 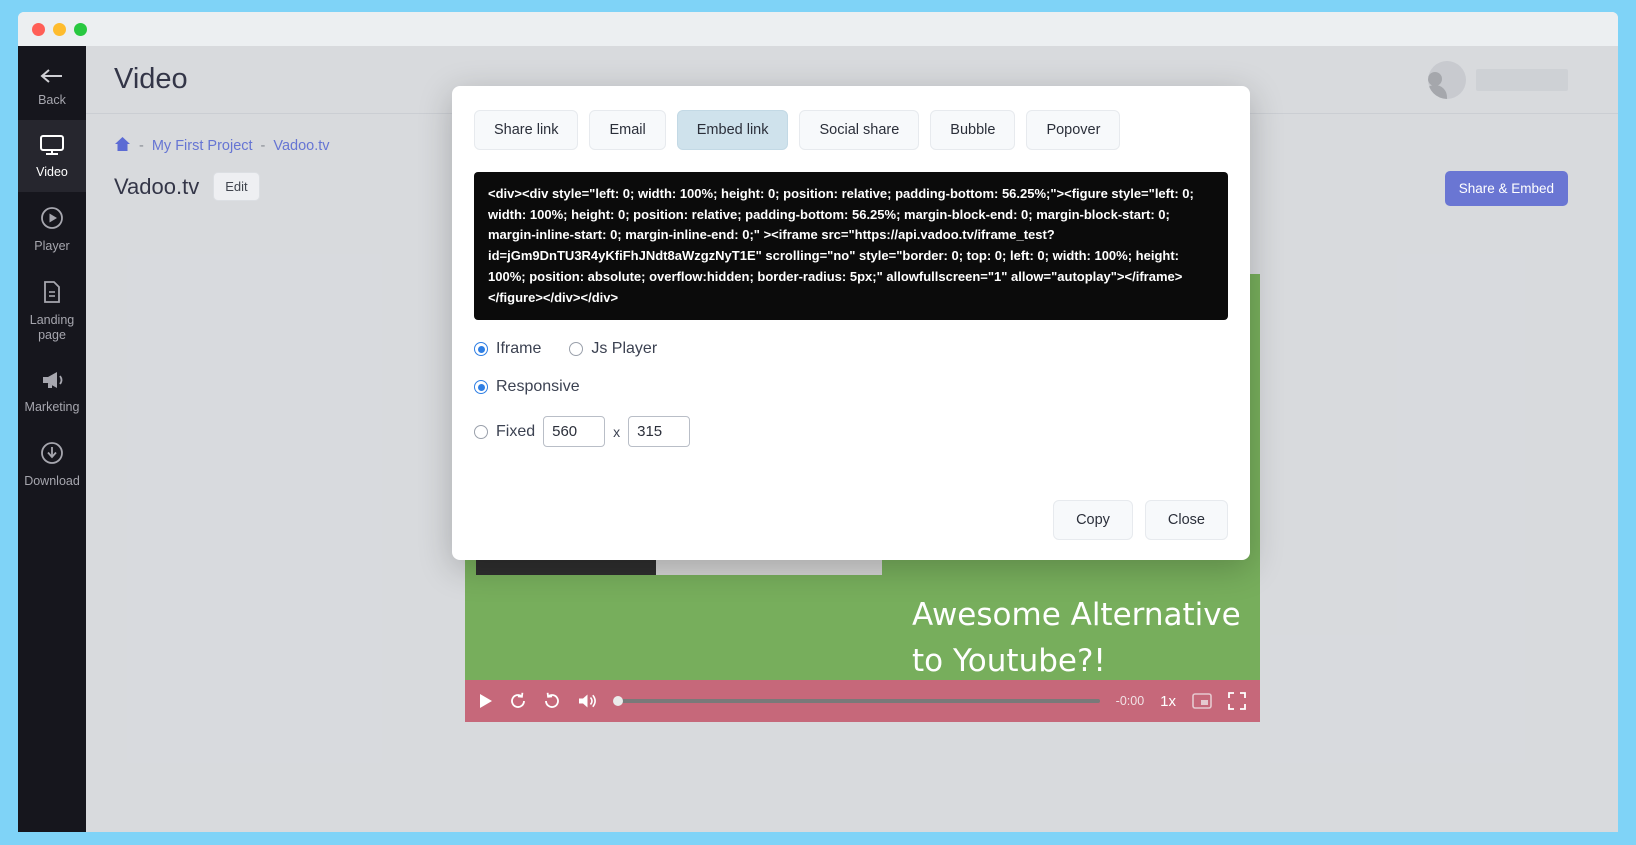 What do you see at coordinates (732, 130) in the screenshot?
I see `tab-embed-link: Embed link` at bounding box center [732, 130].